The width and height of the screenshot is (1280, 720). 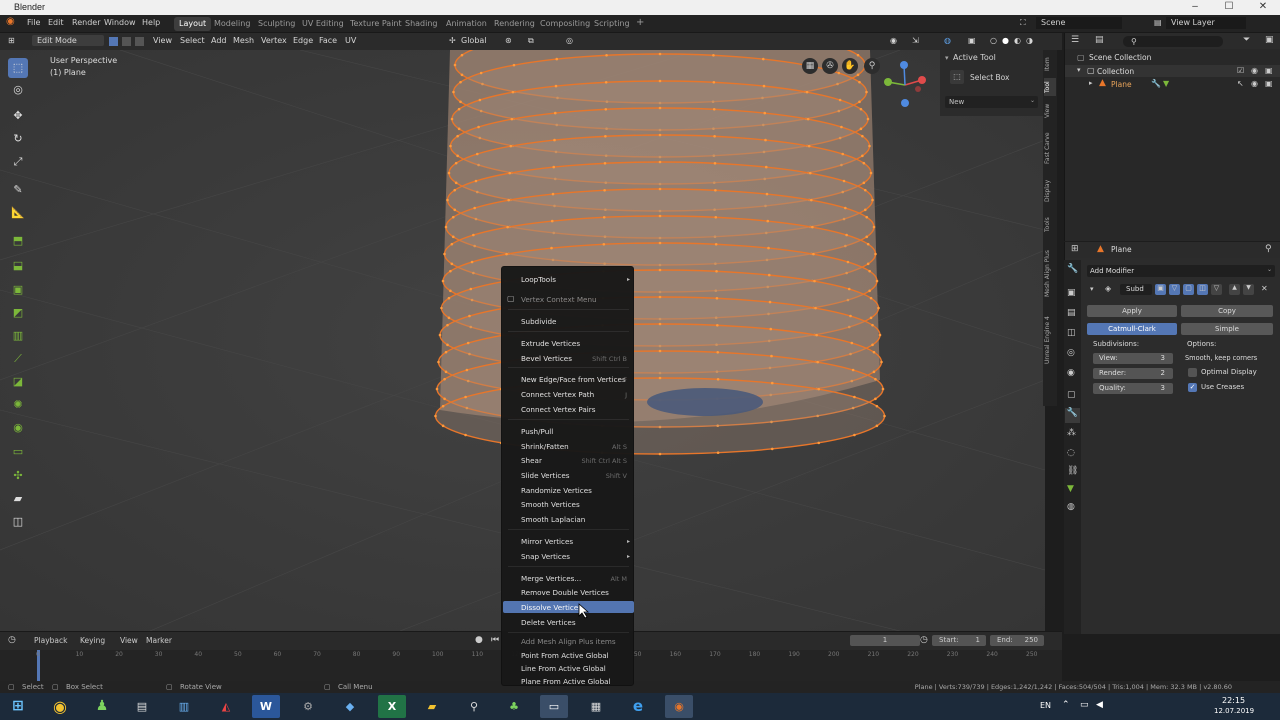 What do you see at coordinates (908, 85) in the screenshot?
I see `axis-gizmo` at bounding box center [908, 85].